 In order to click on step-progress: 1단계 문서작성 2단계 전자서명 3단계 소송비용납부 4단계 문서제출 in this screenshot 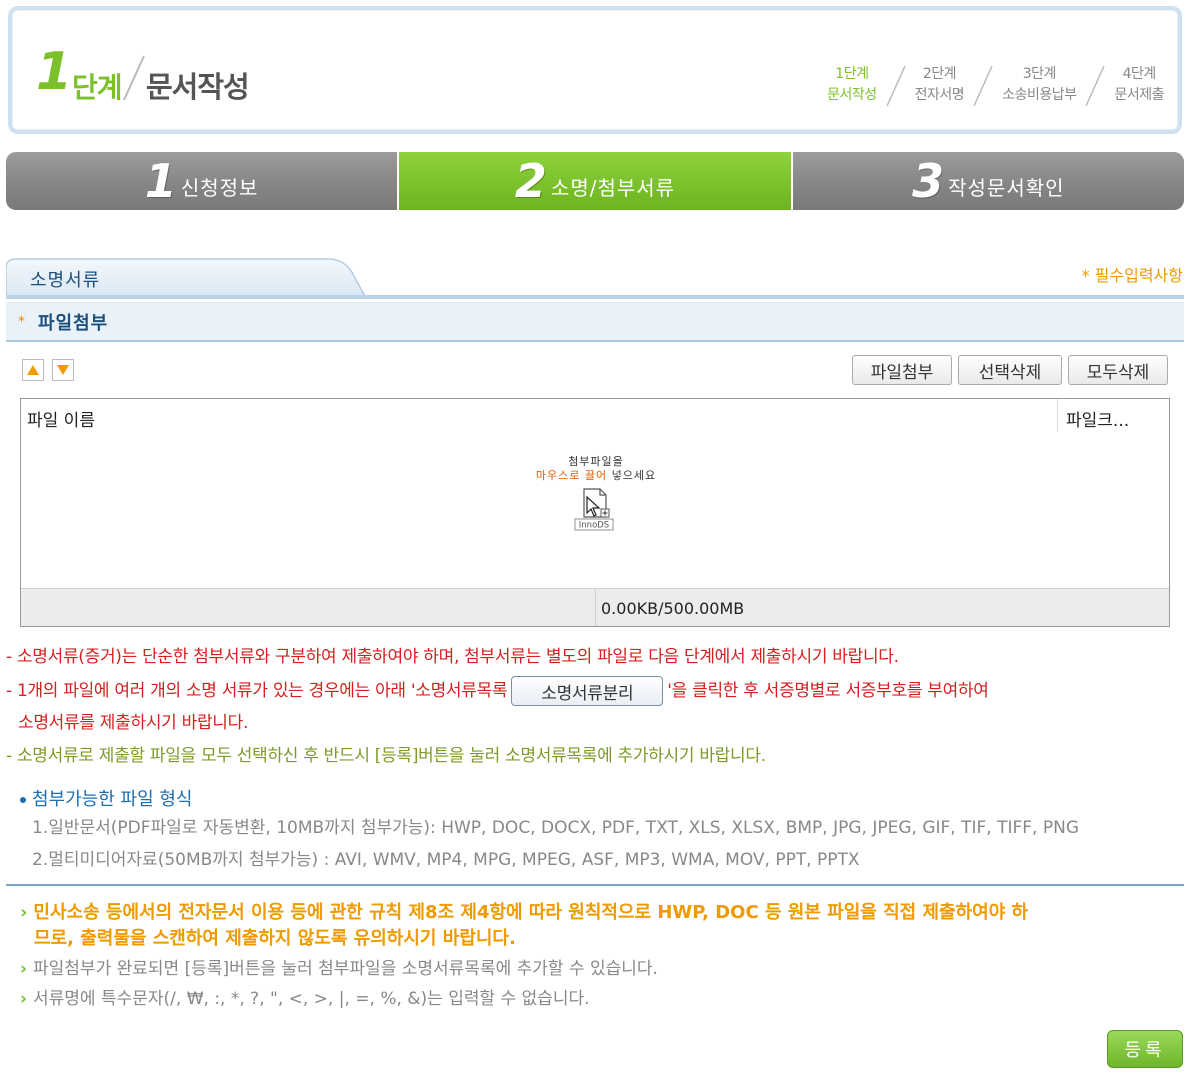, I will do `click(995, 87)`.